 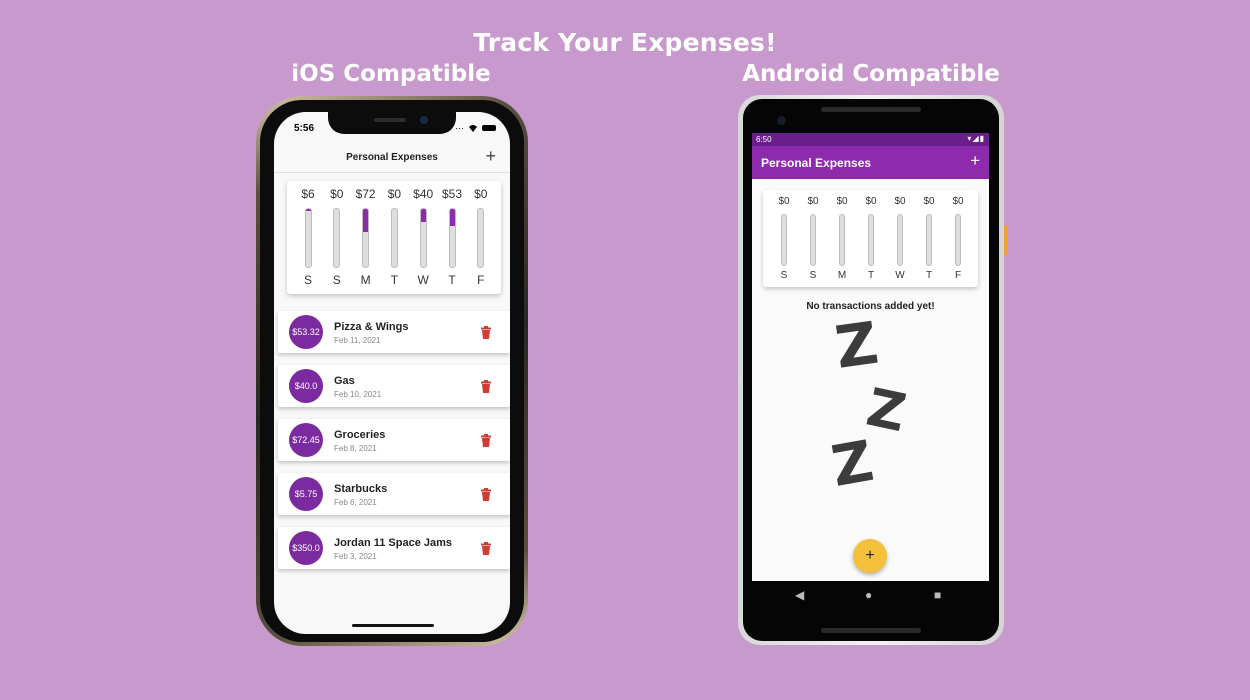 I want to click on ios-notch, so click(x=392, y=123).